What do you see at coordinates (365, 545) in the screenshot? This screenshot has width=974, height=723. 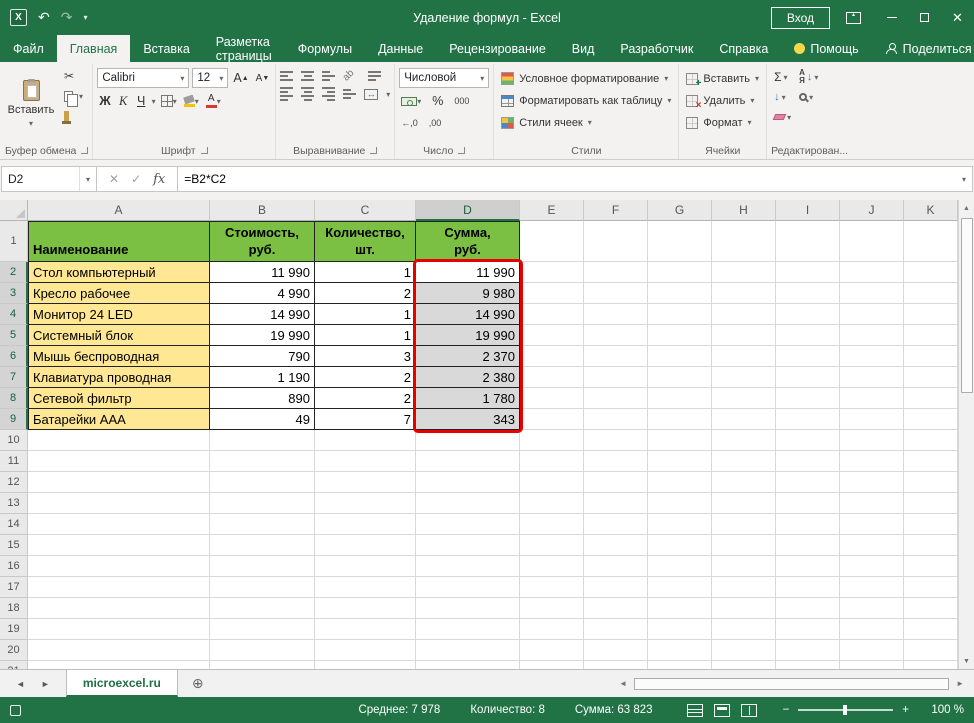 I see `cell-C15` at bounding box center [365, 545].